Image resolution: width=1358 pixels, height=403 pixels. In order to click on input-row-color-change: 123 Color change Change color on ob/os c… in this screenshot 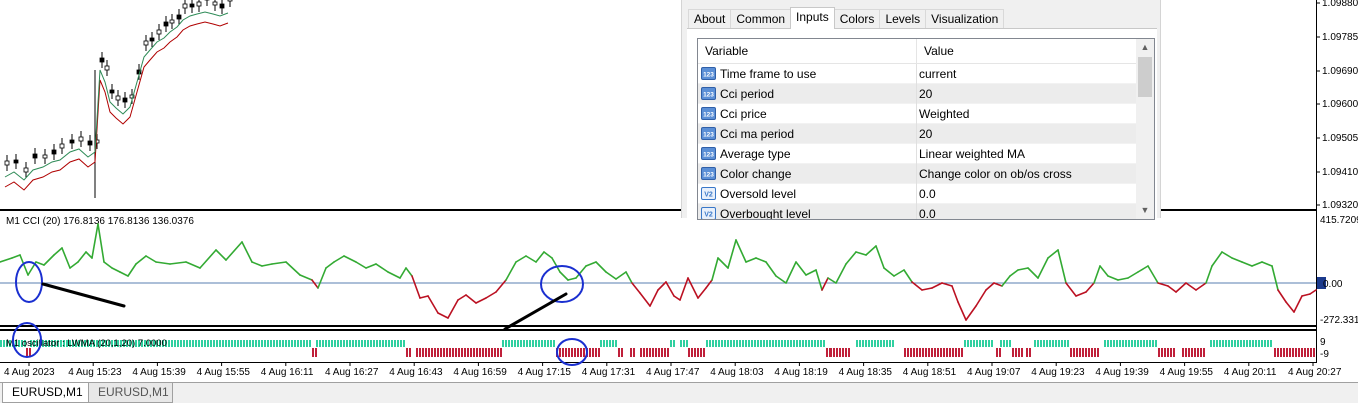, I will do `click(917, 174)`.